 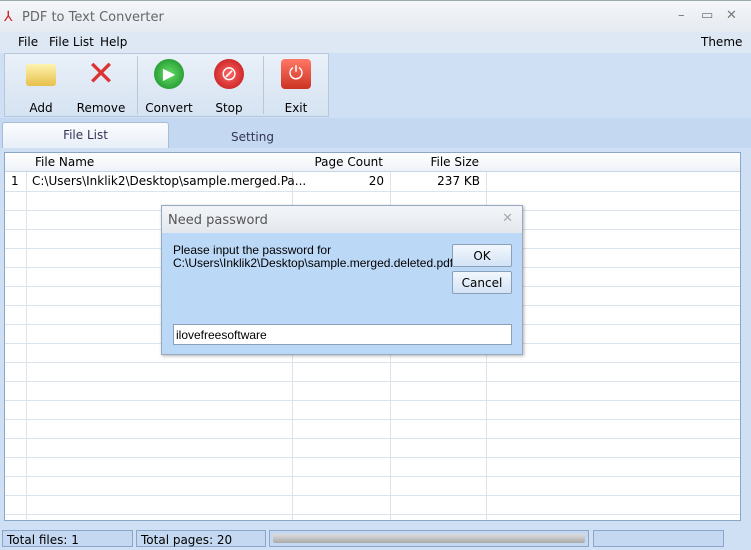 I want to click on stop-button: ⊘ Stop, so click(x=229, y=85).